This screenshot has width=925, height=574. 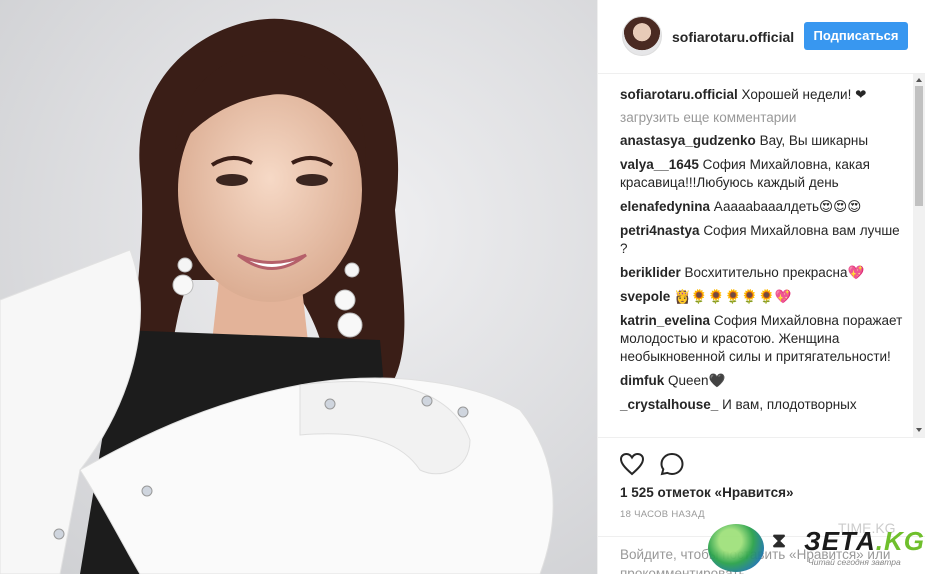 I want to click on comment-text: Вау, Вы шикарны, so click(x=814, y=140).